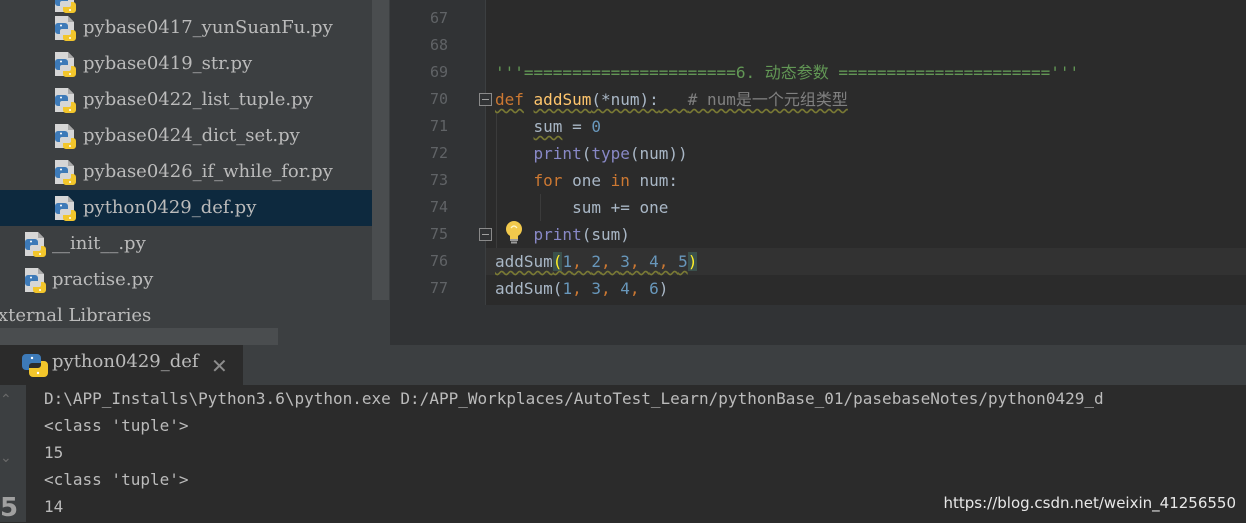 The height and width of the screenshot is (523, 1246). I want to click on watermark: https://blog.csdn.net/weixin_41256550, so click(1089, 503).